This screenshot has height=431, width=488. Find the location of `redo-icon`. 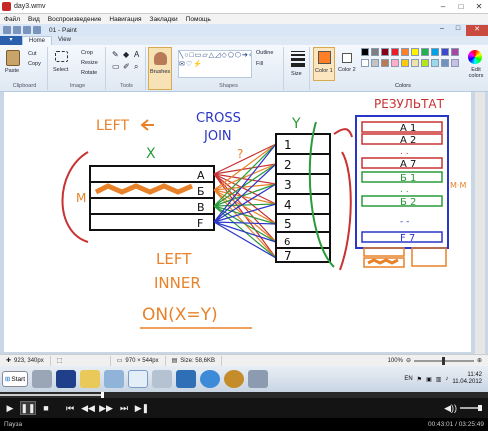

redo-icon is located at coordinates (37, 30).